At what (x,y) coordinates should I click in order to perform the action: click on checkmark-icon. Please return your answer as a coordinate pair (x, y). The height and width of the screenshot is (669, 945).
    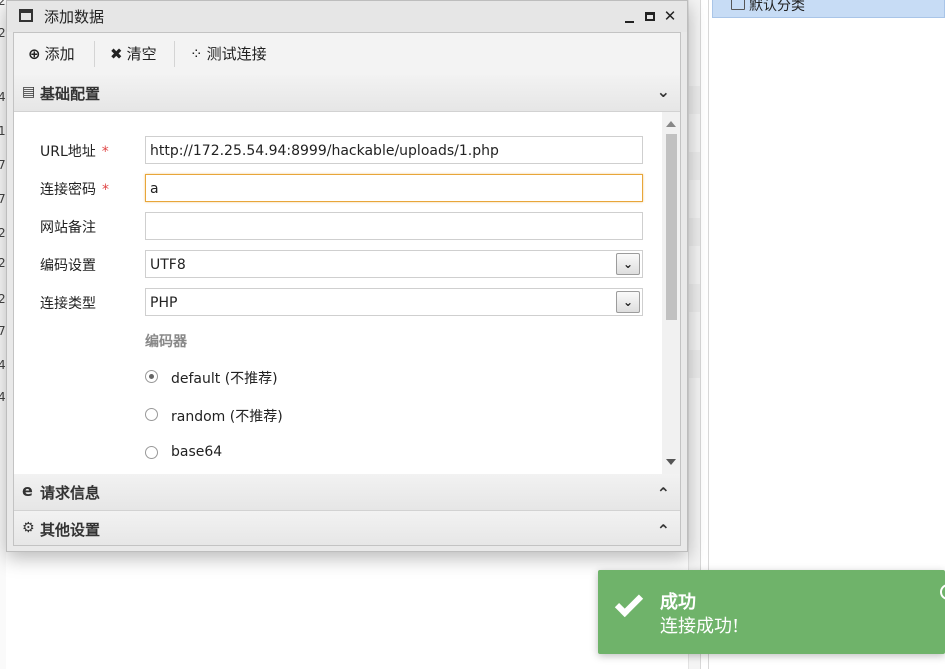
    Looking at the image, I should click on (629, 603).